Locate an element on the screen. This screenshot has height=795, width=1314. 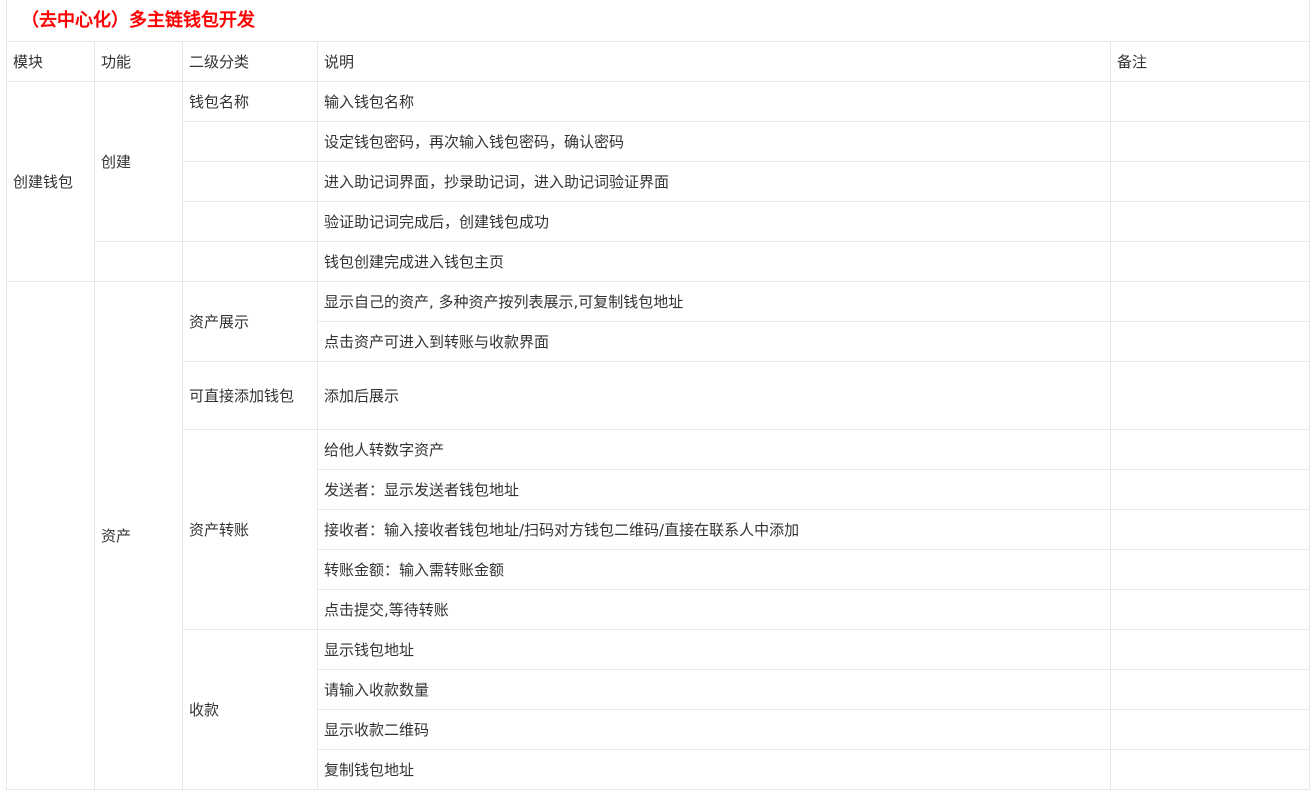
table-row: 可直接添加钱包 添加后展示 is located at coordinates (658, 395).